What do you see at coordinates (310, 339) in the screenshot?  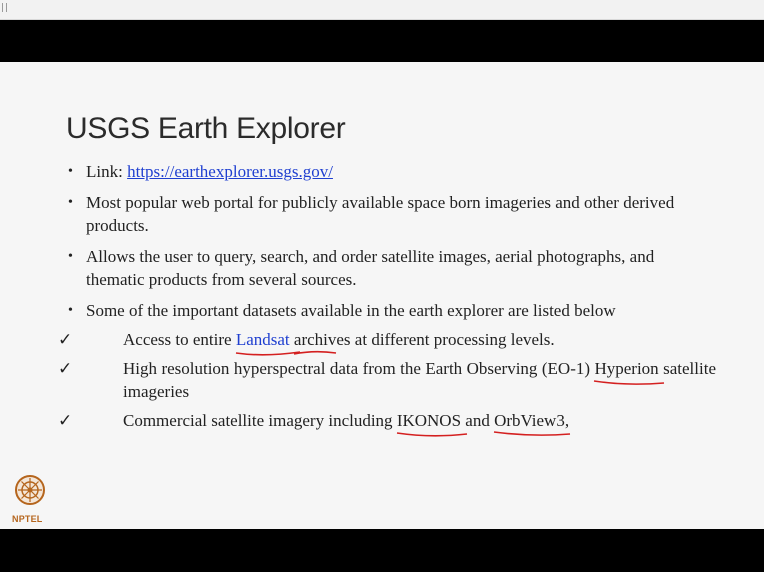 I see `archi-label: archi` at bounding box center [310, 339].